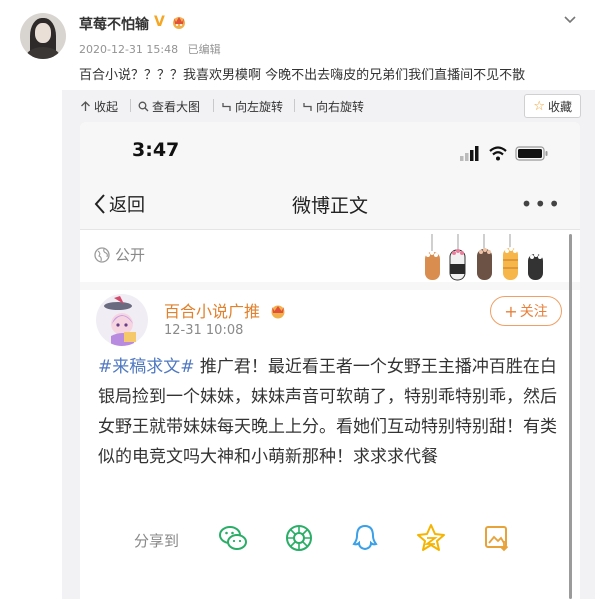 The image size is (595, 599). Describe the element at coordinates (102, 254) in the screenshot. I see `globe-icon` at that location.